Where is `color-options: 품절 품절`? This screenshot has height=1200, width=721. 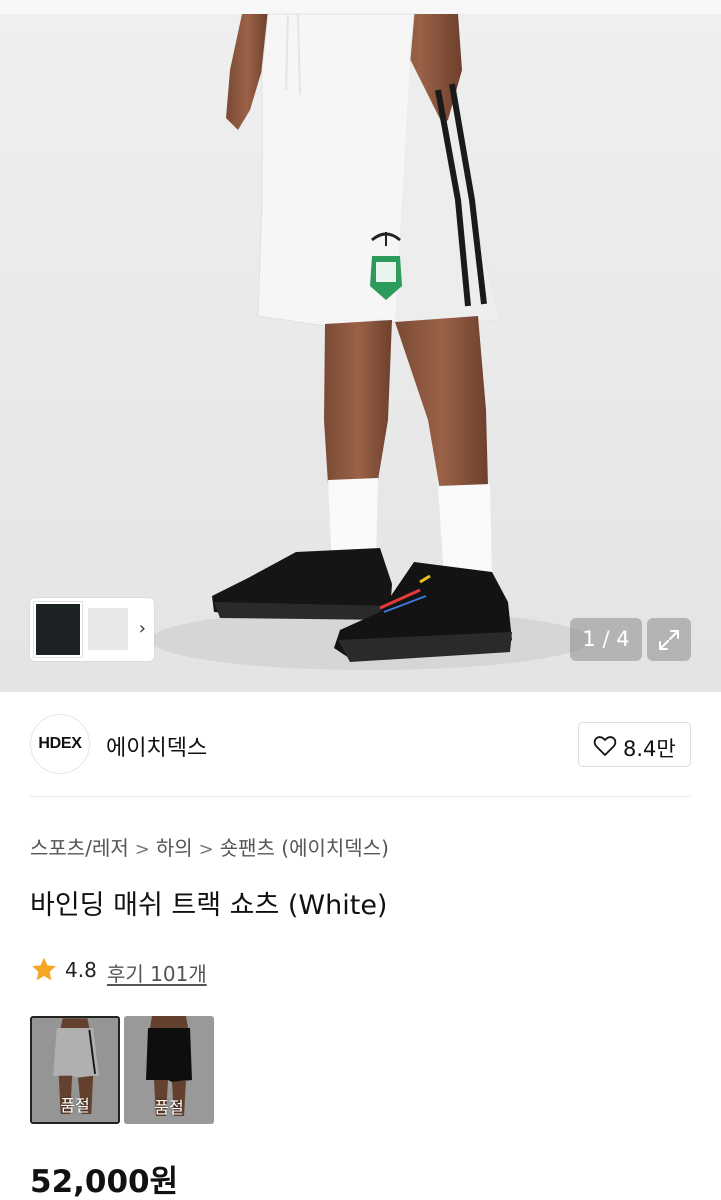 color-options: 품절 품절 is located at coordinates (125, 1071).